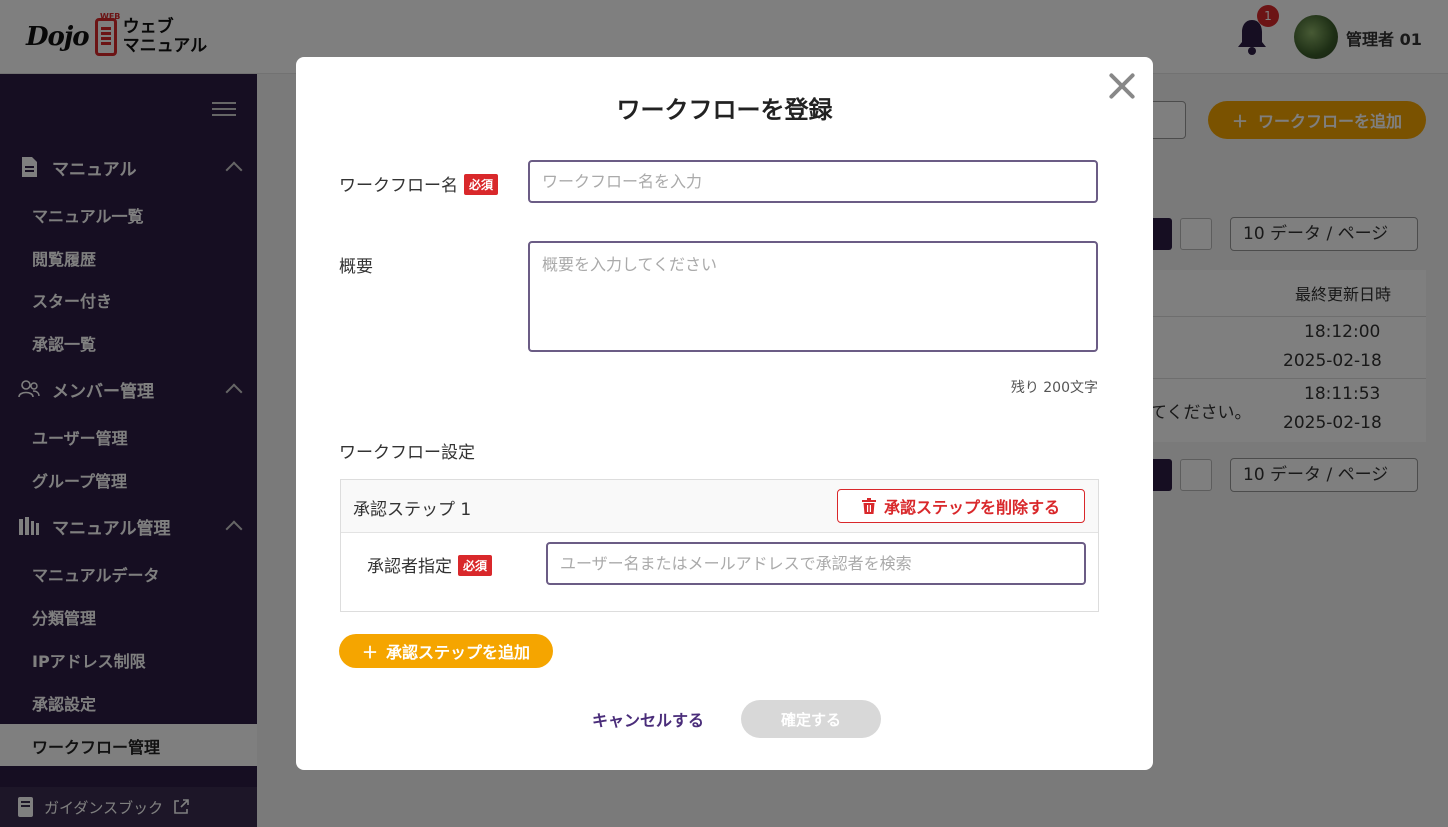 This screenshot has height=827, width=1448. I want to click on workflow-settings-label: ワークフロー設定, so click(407, 453).